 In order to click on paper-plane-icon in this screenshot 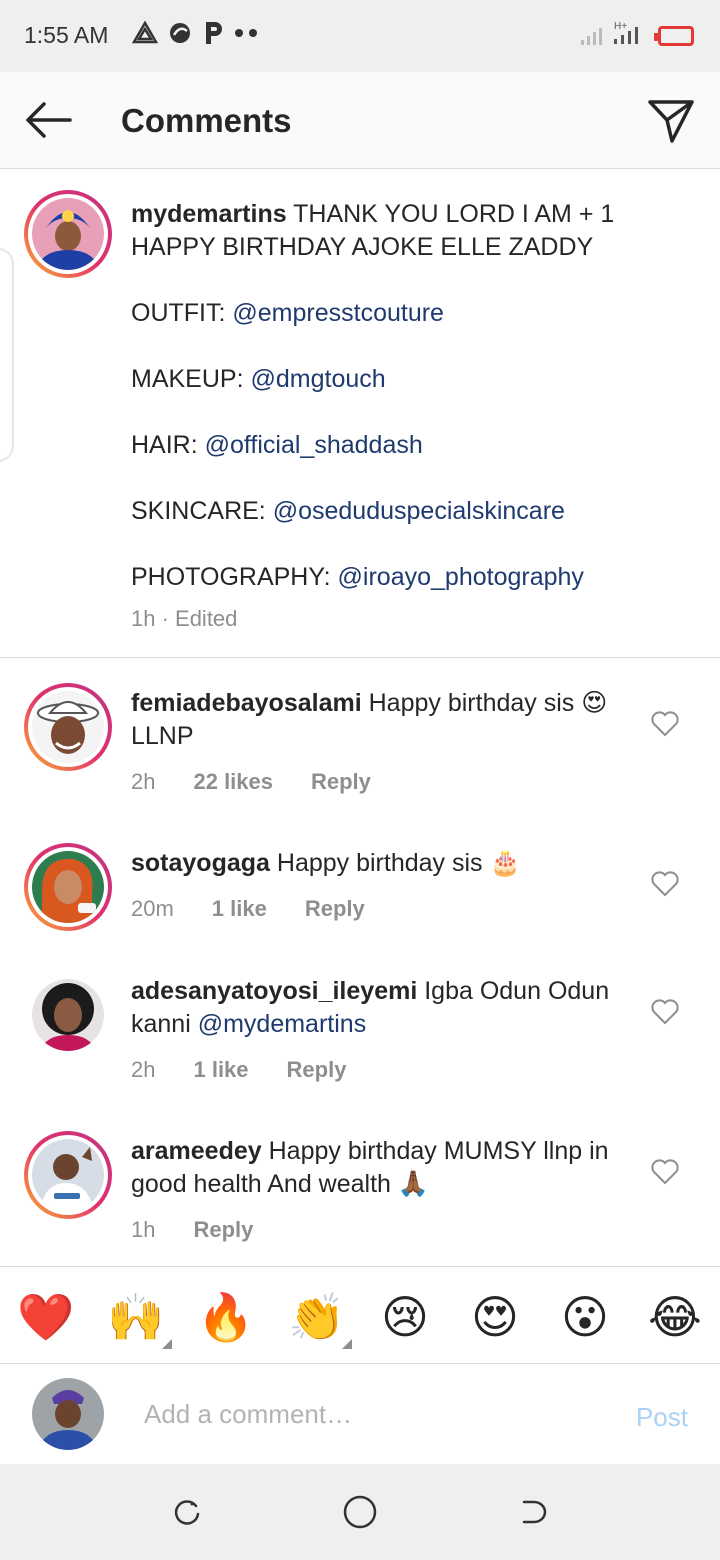, I will do `click(671, 121)`.